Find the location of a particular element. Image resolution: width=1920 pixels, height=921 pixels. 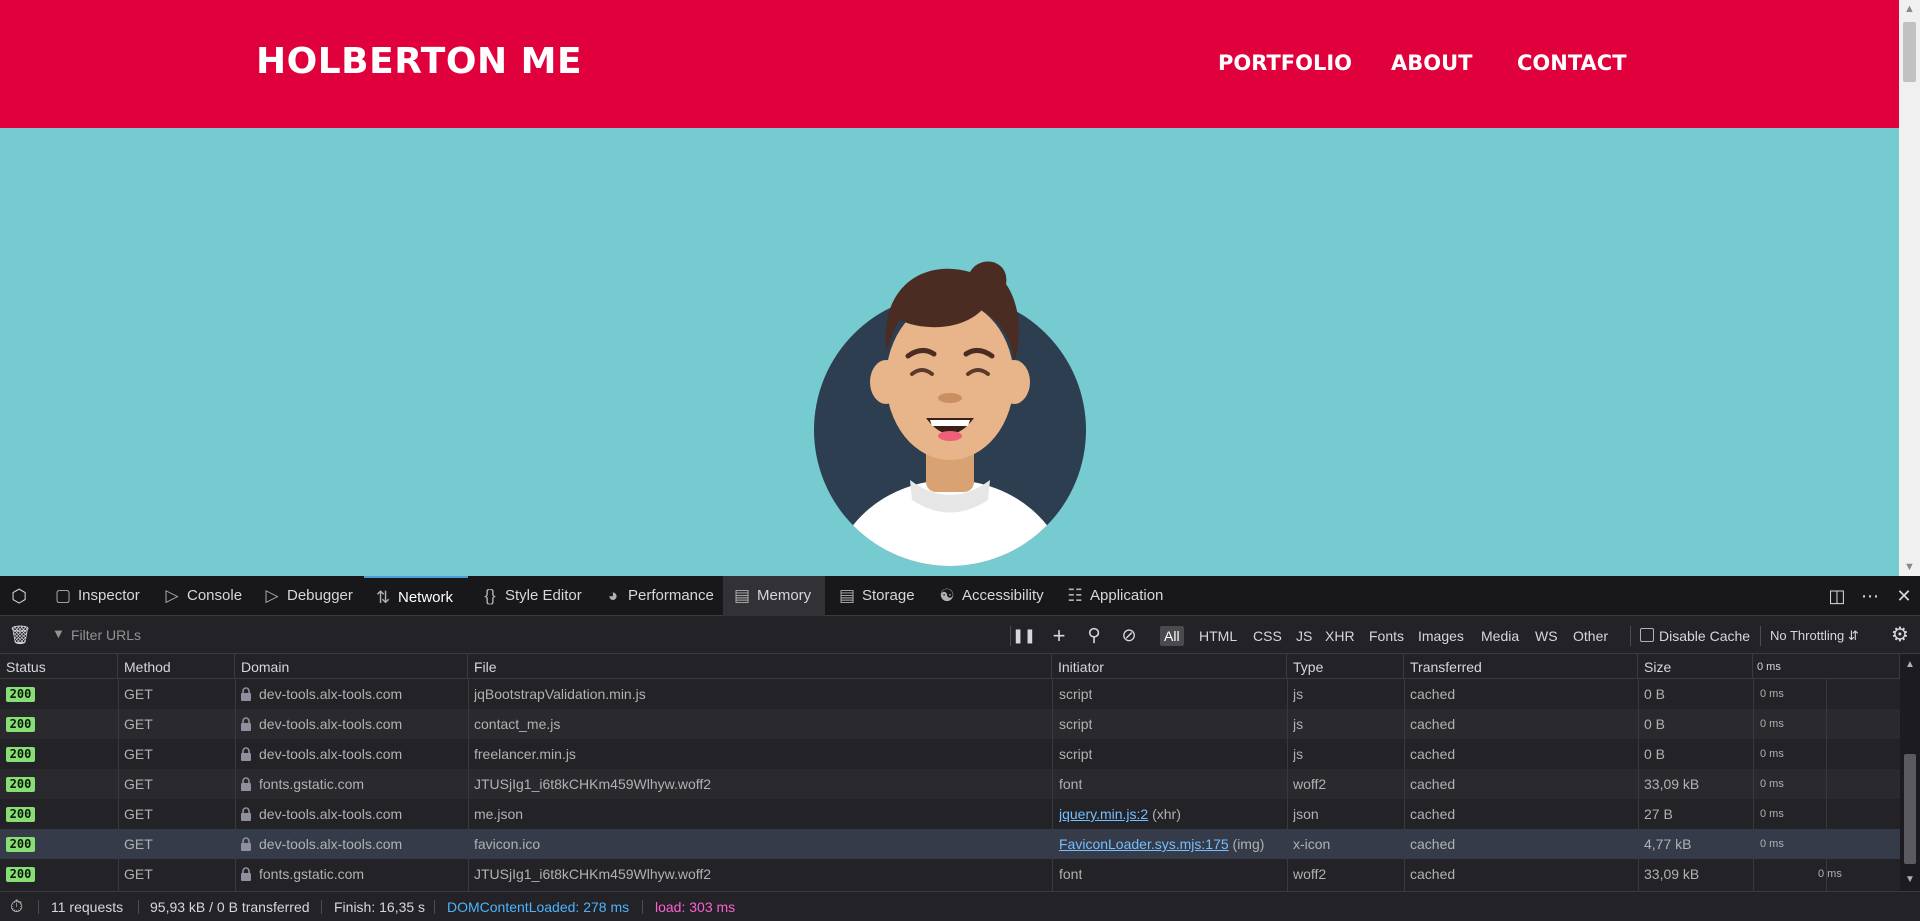

filter-css: CSS is located at coordinates (1267, 636).